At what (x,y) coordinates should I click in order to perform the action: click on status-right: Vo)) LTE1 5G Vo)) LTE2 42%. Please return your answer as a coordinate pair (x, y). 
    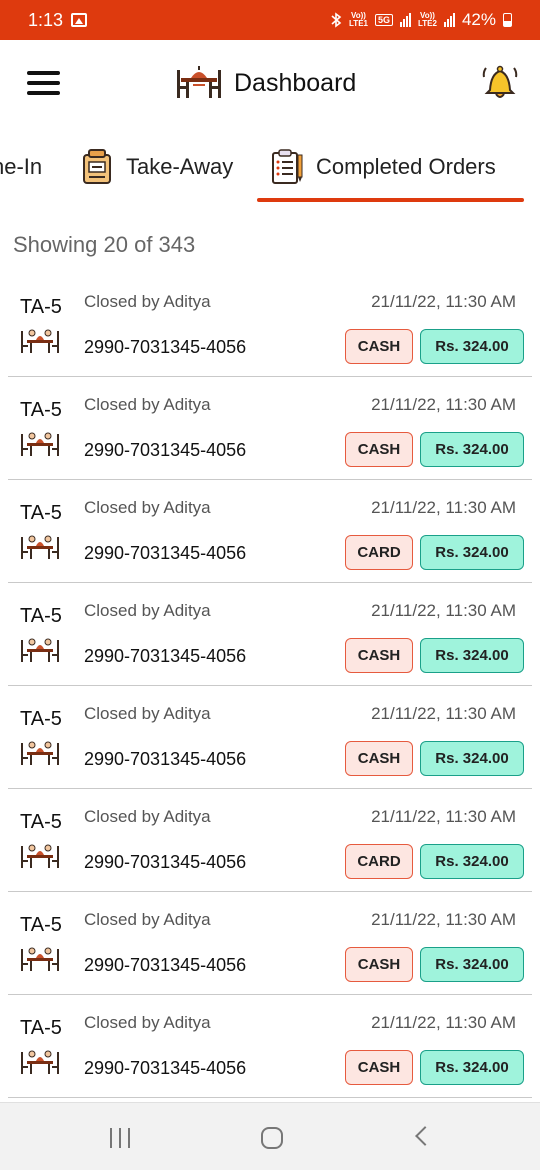
    Looking at the image, I should click on (421, 20).